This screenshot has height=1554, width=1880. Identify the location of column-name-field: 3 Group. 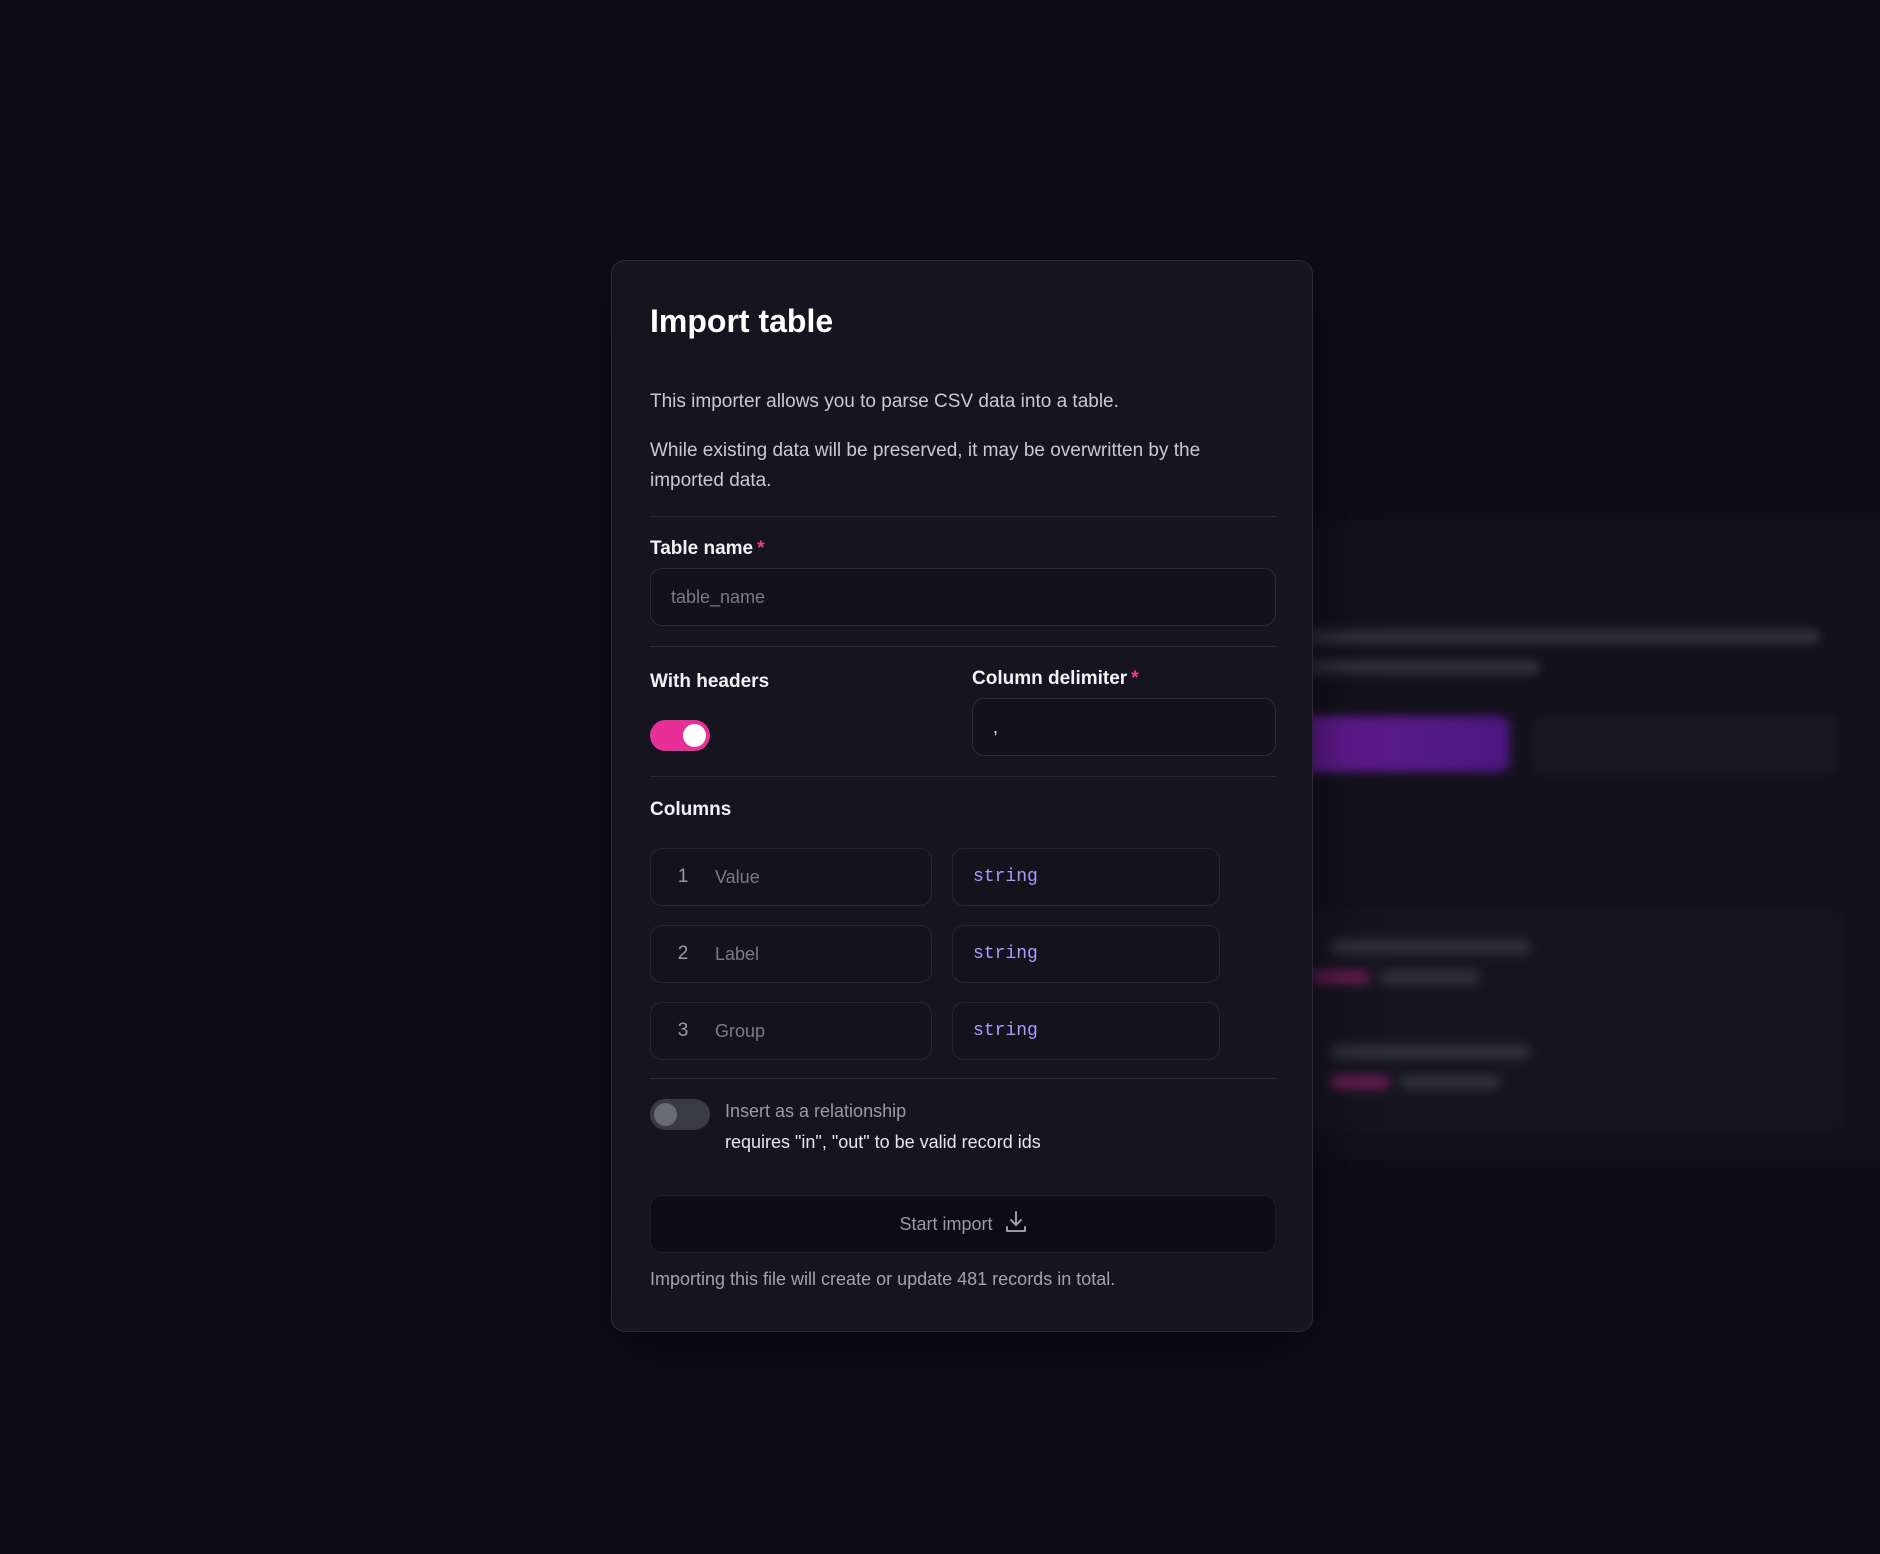
(791, 1031).